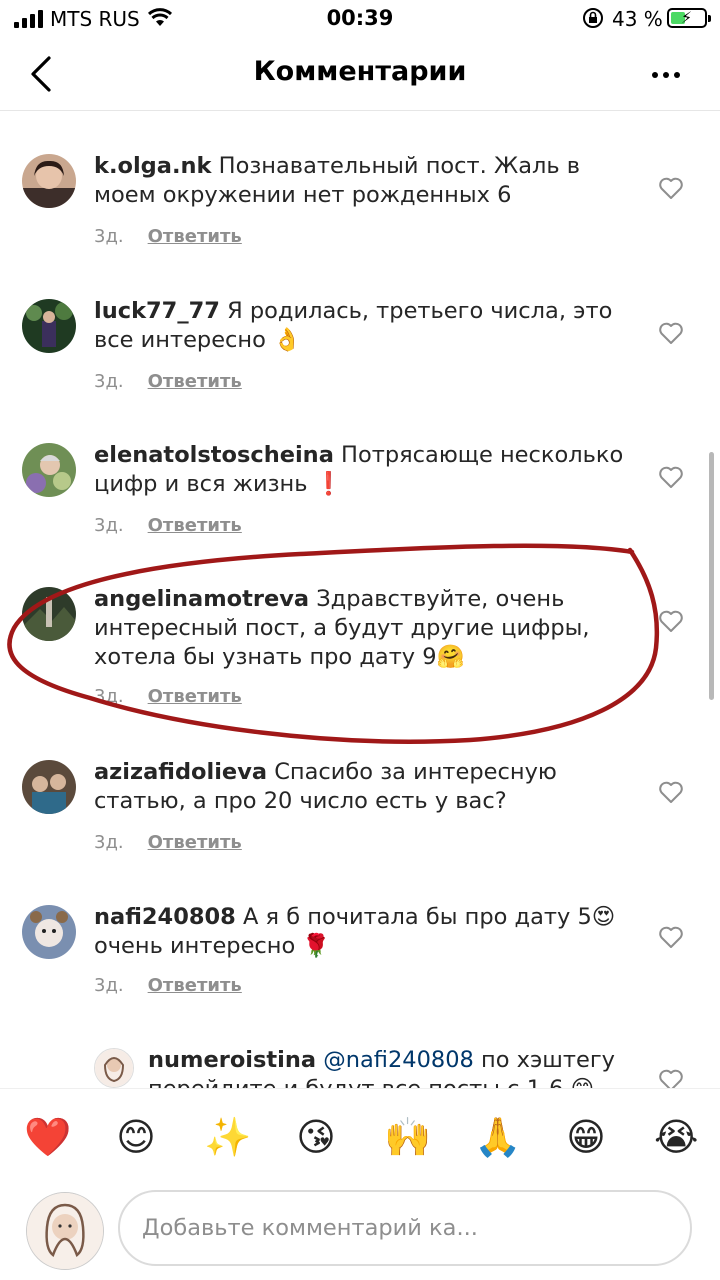  What do you see at coordinates (157, 311) in the screenshot?
I see `comment-username: luck77_77` at bounding box center [157, 311].